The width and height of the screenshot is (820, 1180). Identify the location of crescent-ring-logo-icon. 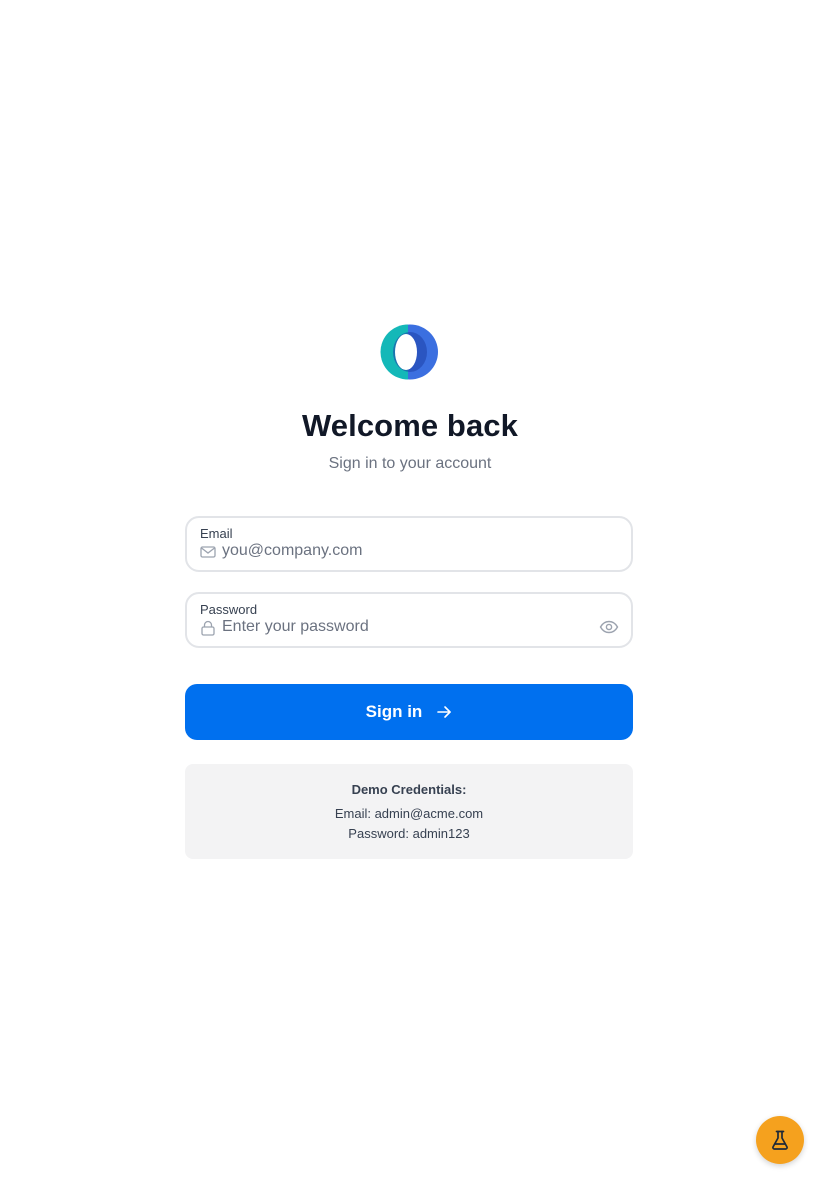
(409, 352).